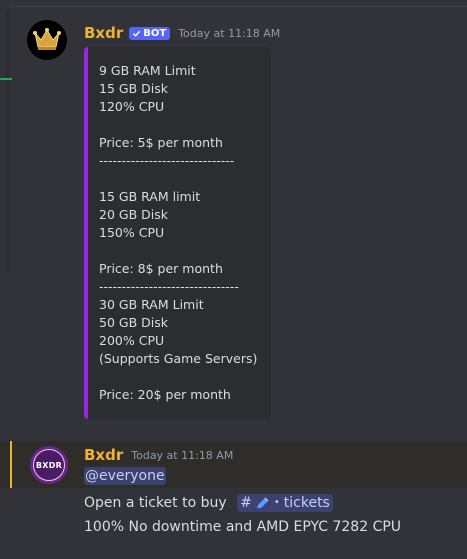 This screenshot has height=559, width=467. Describe the element at coordinates (132, 106) in the screenshot. I see `embed-line: 120% CPU` at that location.